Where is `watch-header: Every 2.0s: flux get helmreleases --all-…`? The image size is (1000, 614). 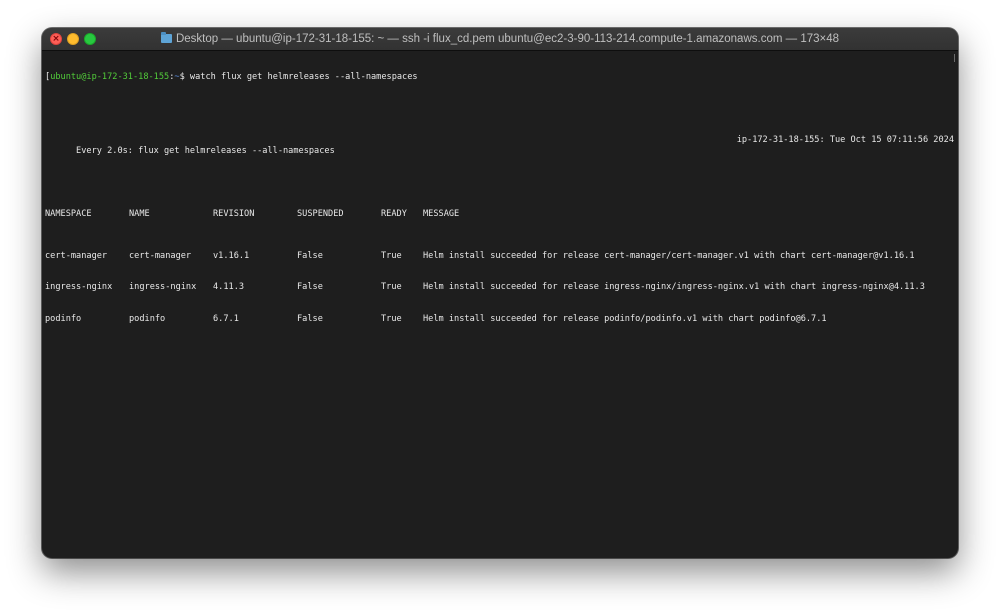 watch-header: Every 2.0s: flux get helmreleases --all-… is located at coordinates (499, 145).